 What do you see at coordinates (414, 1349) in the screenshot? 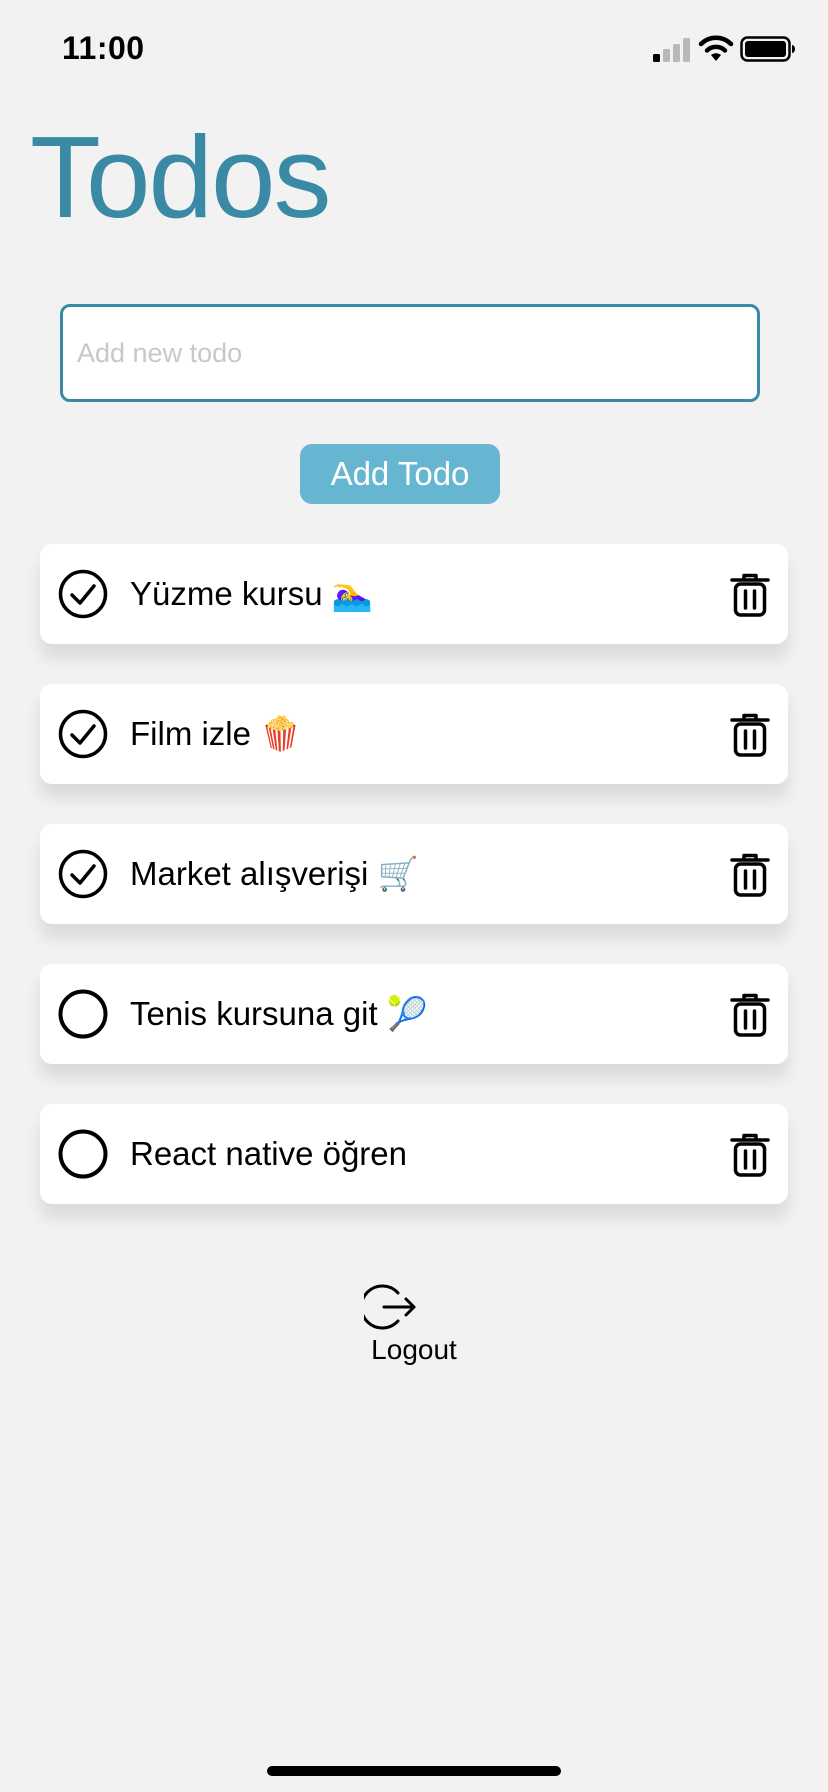
I see `logout-label: Logout` at bounding box center [414, 1349].